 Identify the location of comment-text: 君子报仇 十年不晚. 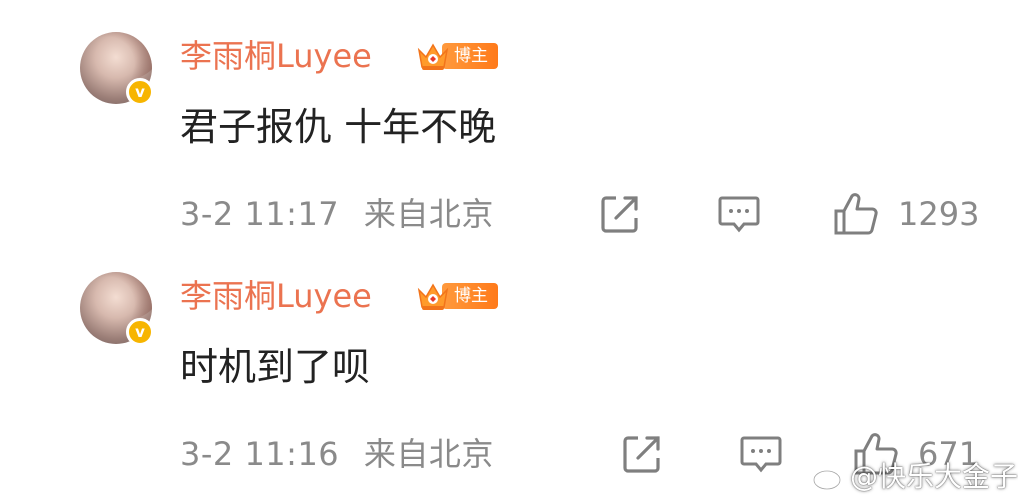
(338, 127).